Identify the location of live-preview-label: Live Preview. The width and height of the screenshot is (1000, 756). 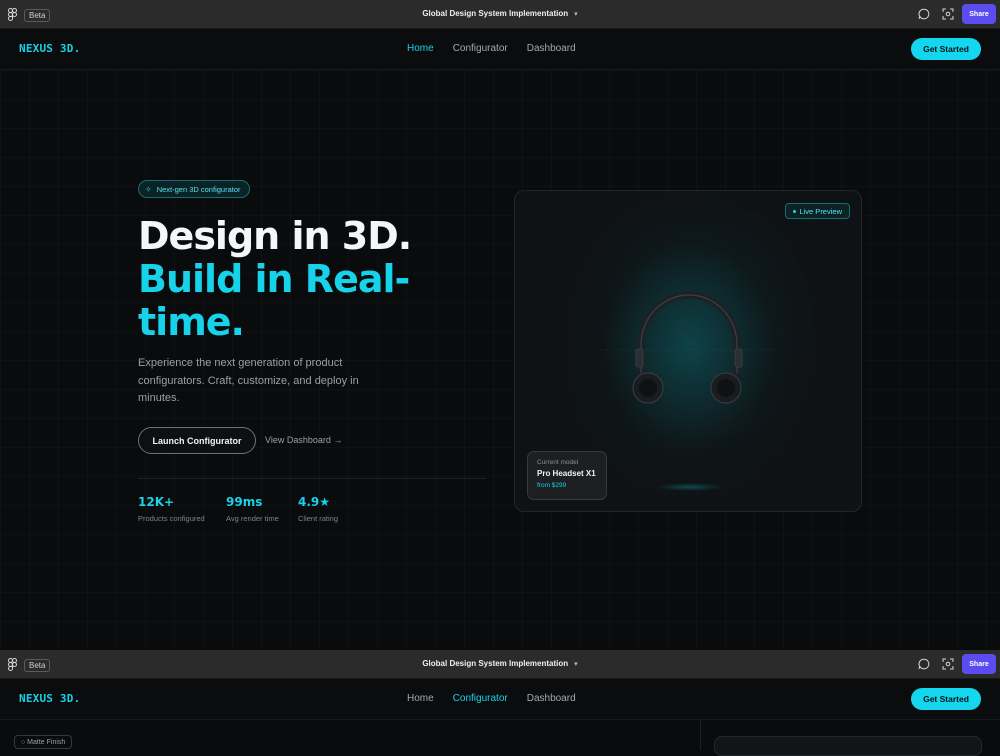
(820, 211).